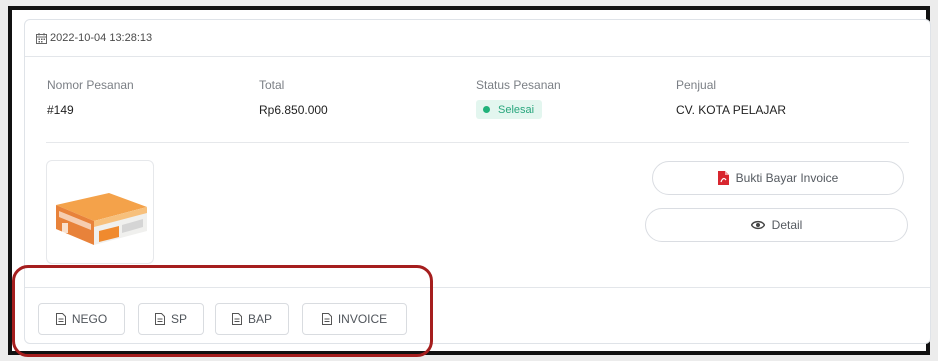 Image resolution: width=938 pixels, height=361 pixels. I want to click on bap-button: BAP, so click(252, 319).